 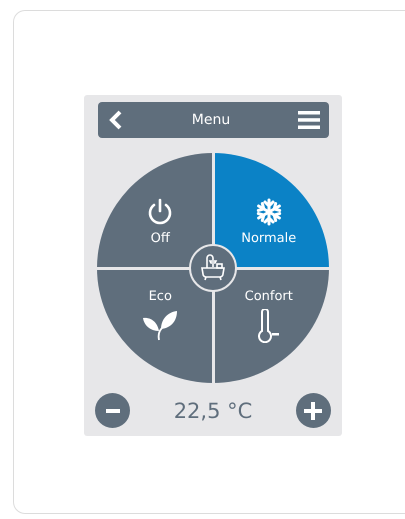 I want to click on plus-icon, so click(x=313, y=410).